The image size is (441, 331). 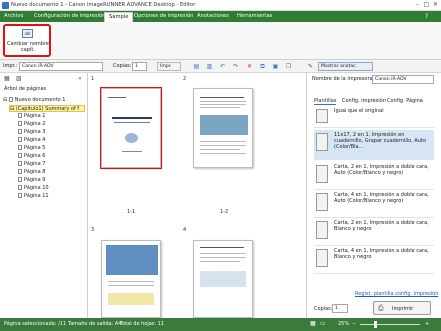 What do you see at coordinates (142, 324) in the screenshot?
I see `total-sheets-status: Total de hojas: 11` at bounding box center [142, 324].